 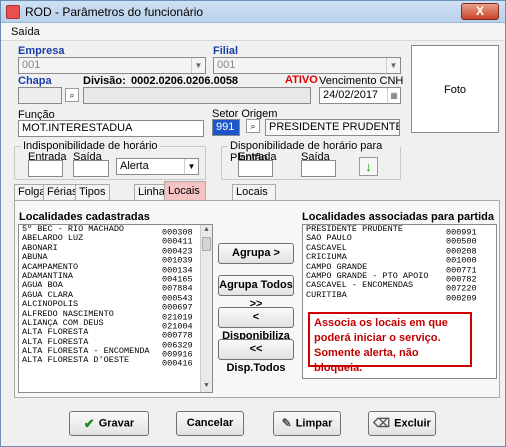 What do you see at coordinates (399, 250) in the screenshot?
I see `list-item: CASCAVEL 000208` at bounding box center [399, 250].